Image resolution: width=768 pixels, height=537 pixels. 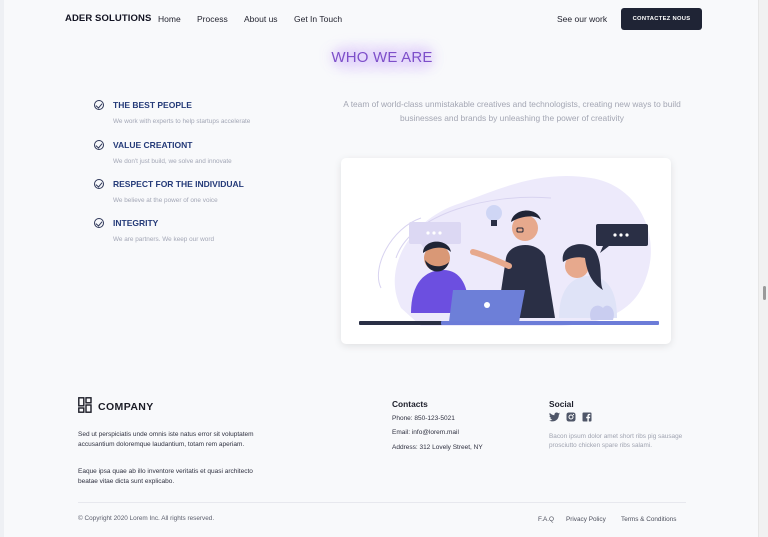 I want to click on team-illustration, so click(x=506, y=251).